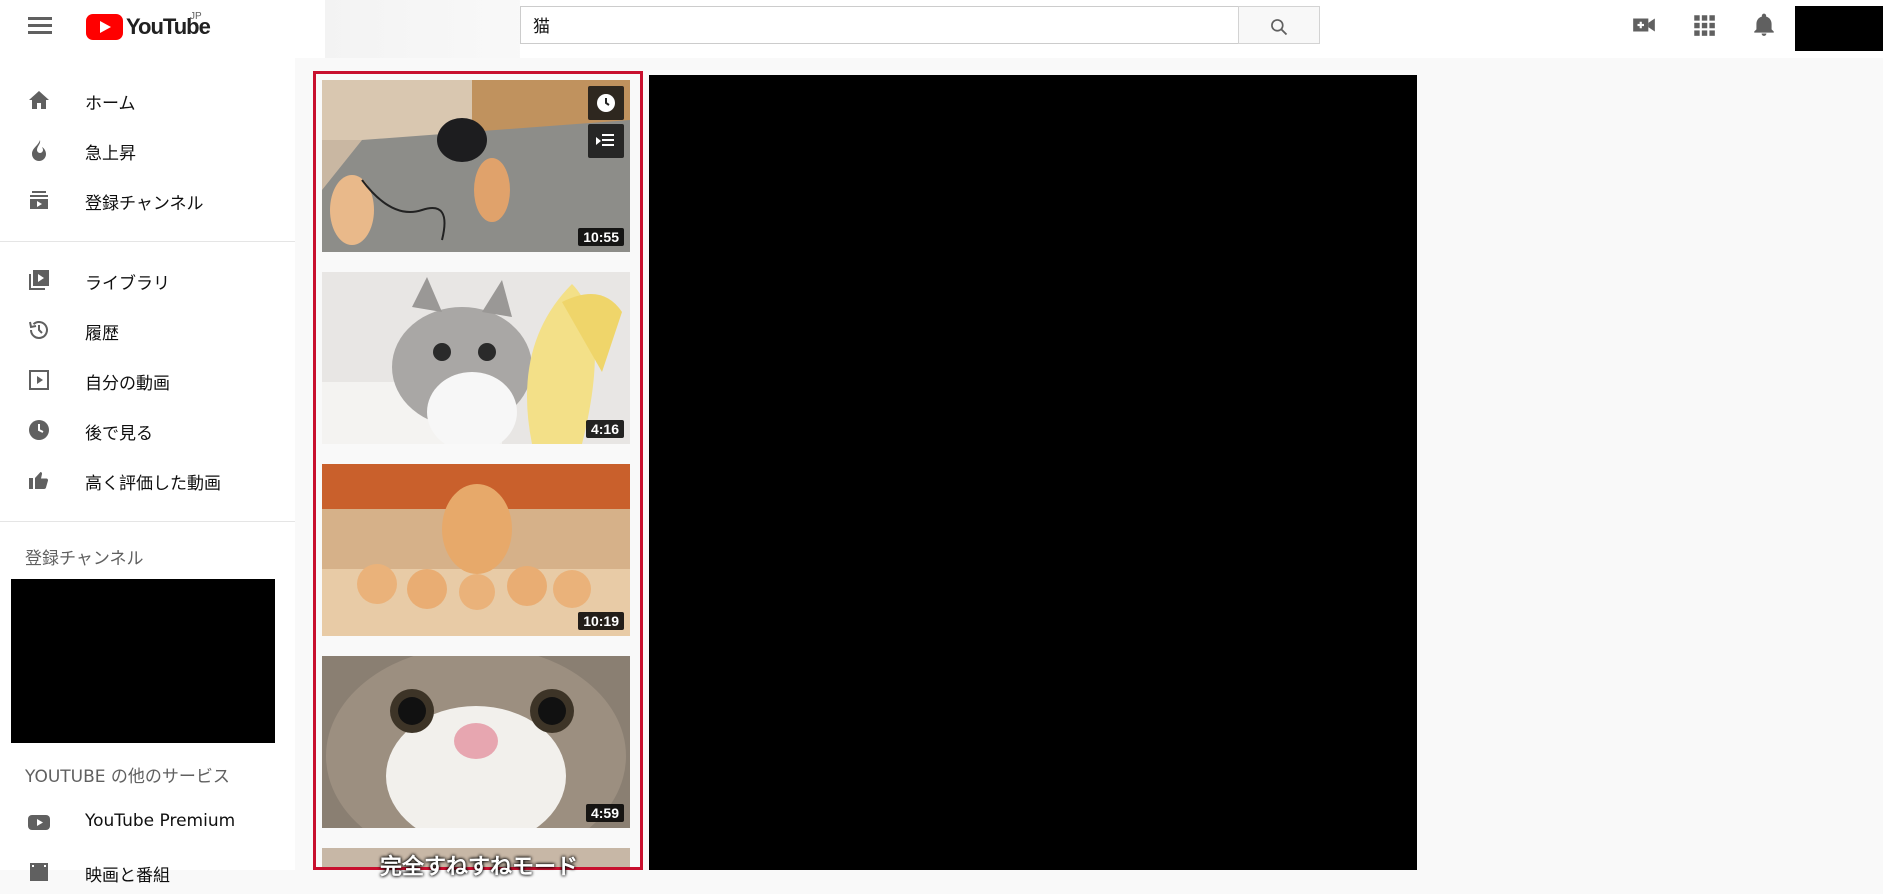 This screenshot has width=1883, height=894. I want to click on sidebar-item-label: 登録チャンネル, so click(144, 204).